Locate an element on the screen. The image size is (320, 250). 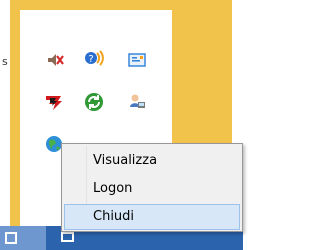
speaker-muted-icon is located at coordinates (55, 60).